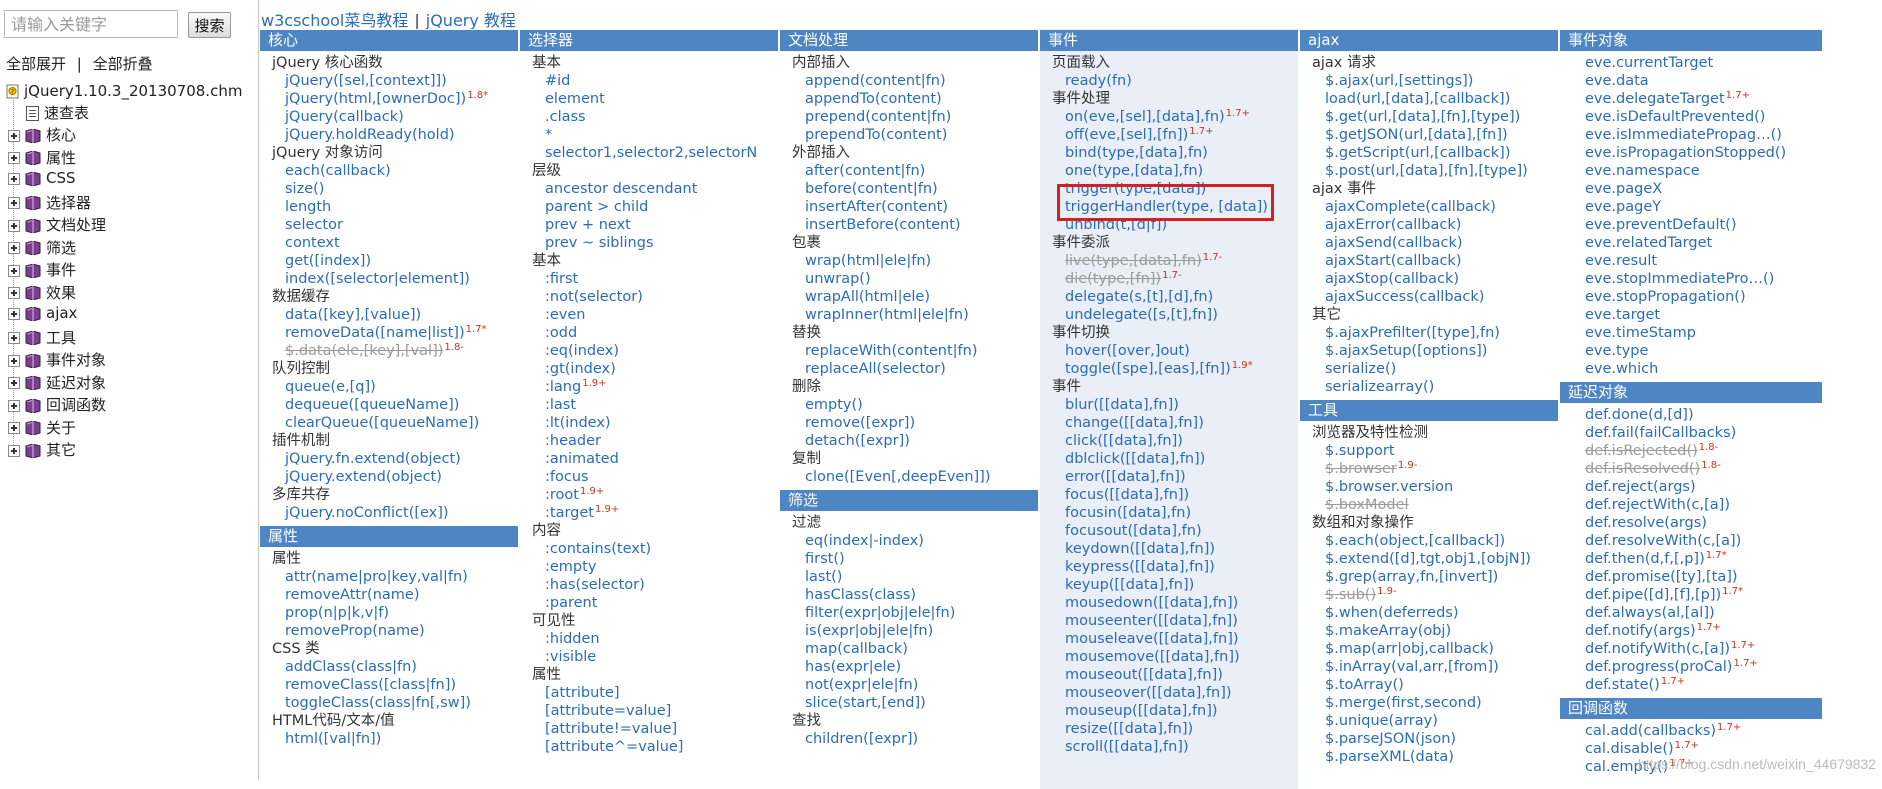  I want to click on api-link: [attribute!=value], so click(611, 729).